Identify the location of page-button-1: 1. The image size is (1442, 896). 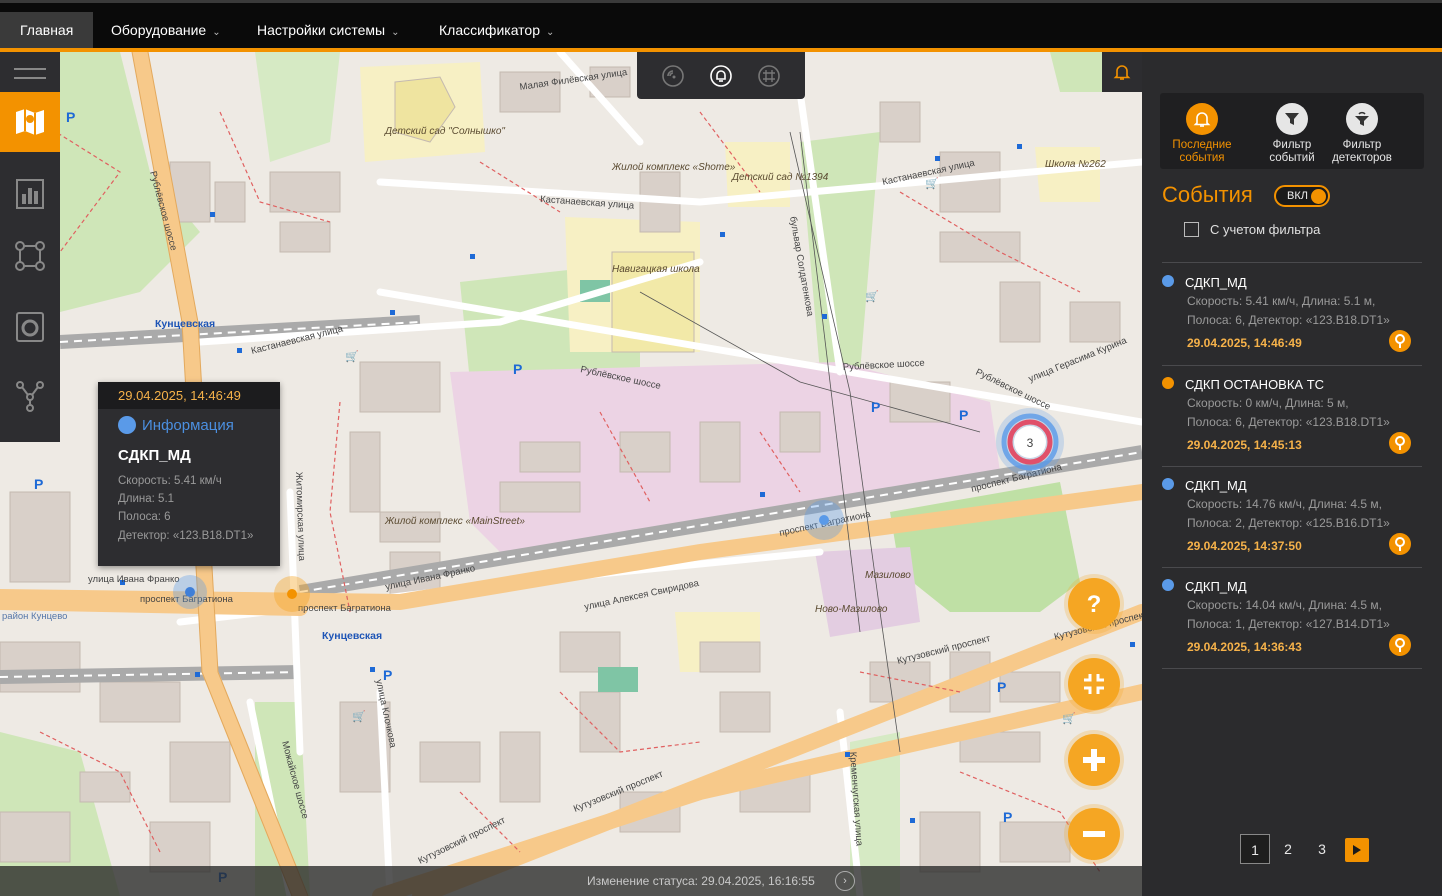
(1255, 849).